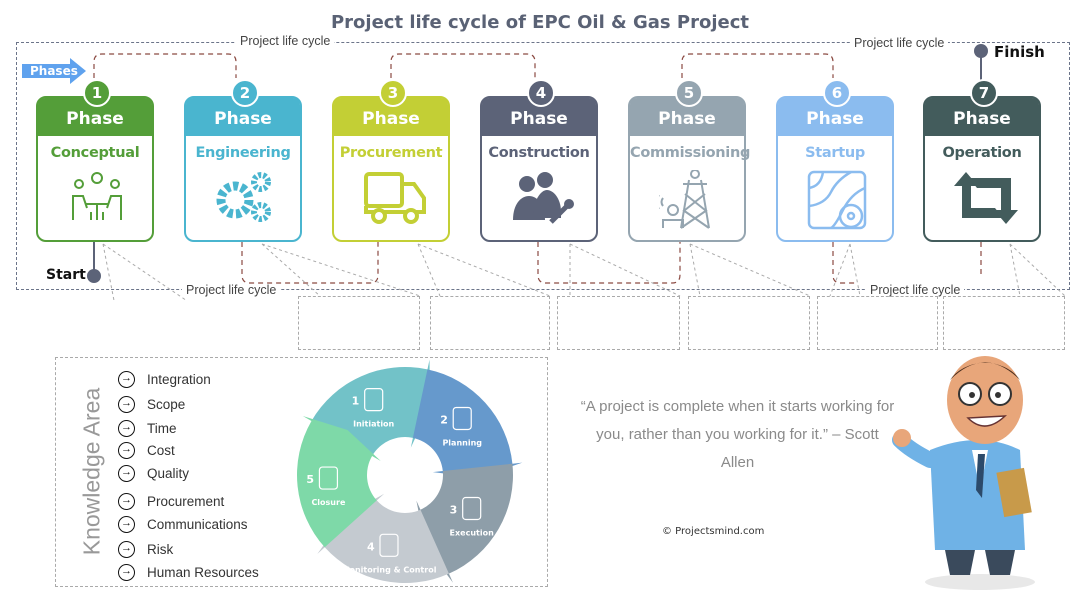 This screenshot has height=608, width=1080. I want to click on knowledge-area-item: → Human Resources, so click(188, 572).